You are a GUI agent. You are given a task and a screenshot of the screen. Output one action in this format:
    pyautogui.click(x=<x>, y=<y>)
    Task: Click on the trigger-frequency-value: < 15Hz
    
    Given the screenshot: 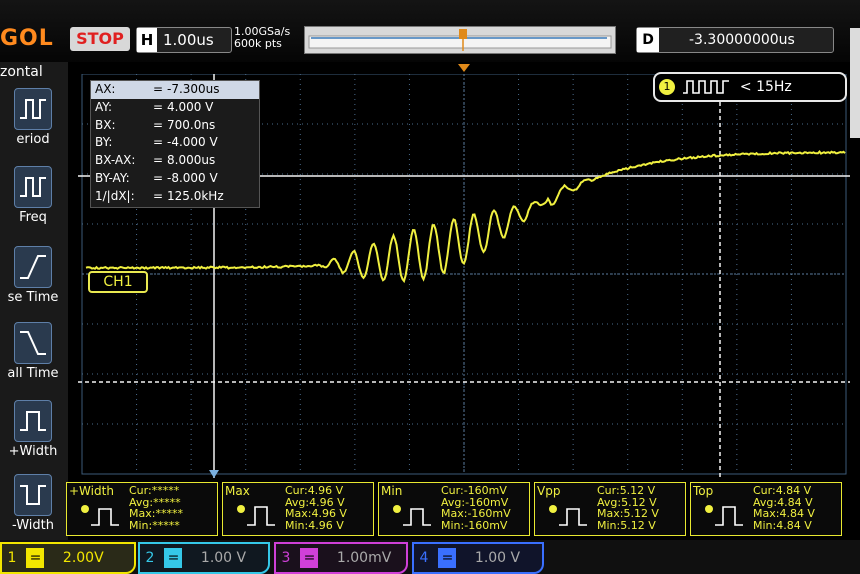 What is the action you would take?
    pyautogui.click(x=766, y=87)
    